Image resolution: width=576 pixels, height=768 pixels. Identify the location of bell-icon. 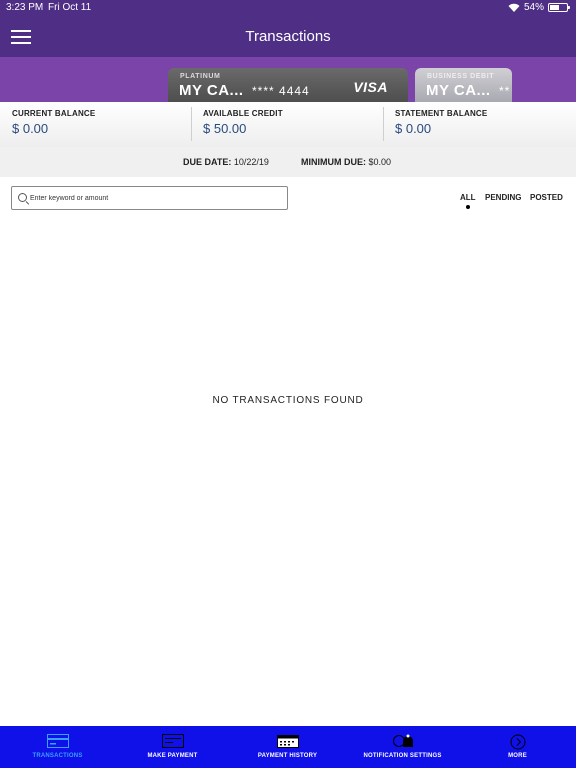
(402, 740).